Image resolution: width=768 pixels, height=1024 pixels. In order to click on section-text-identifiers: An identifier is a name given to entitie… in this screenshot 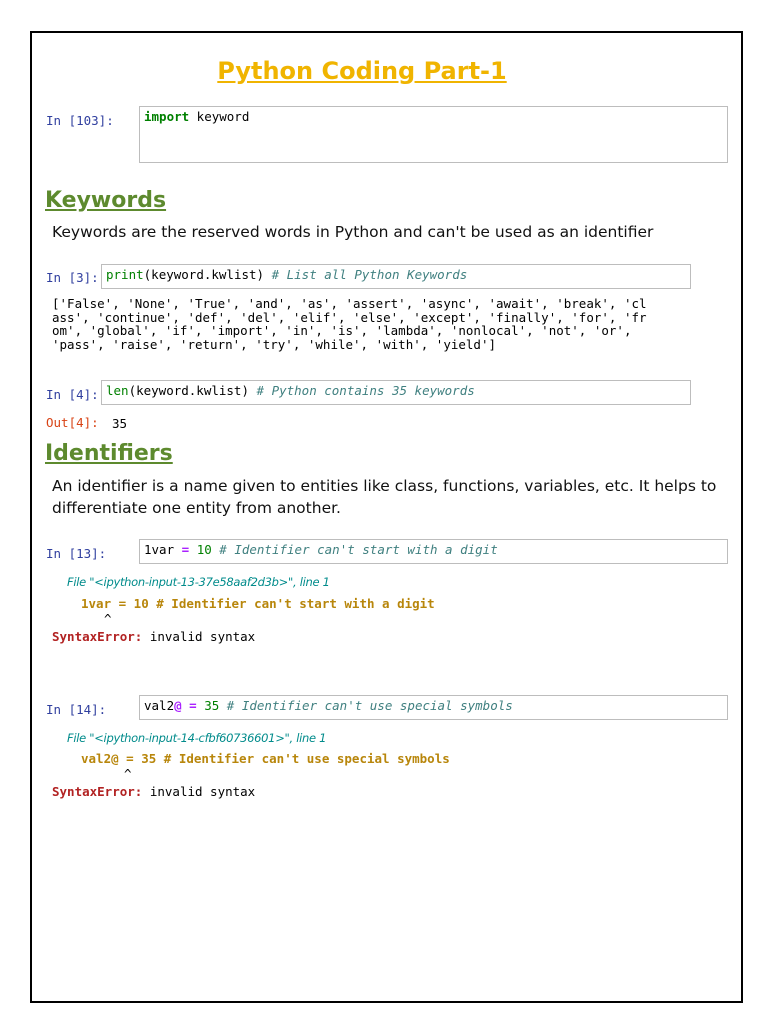, I will do `click(384, 497)`.